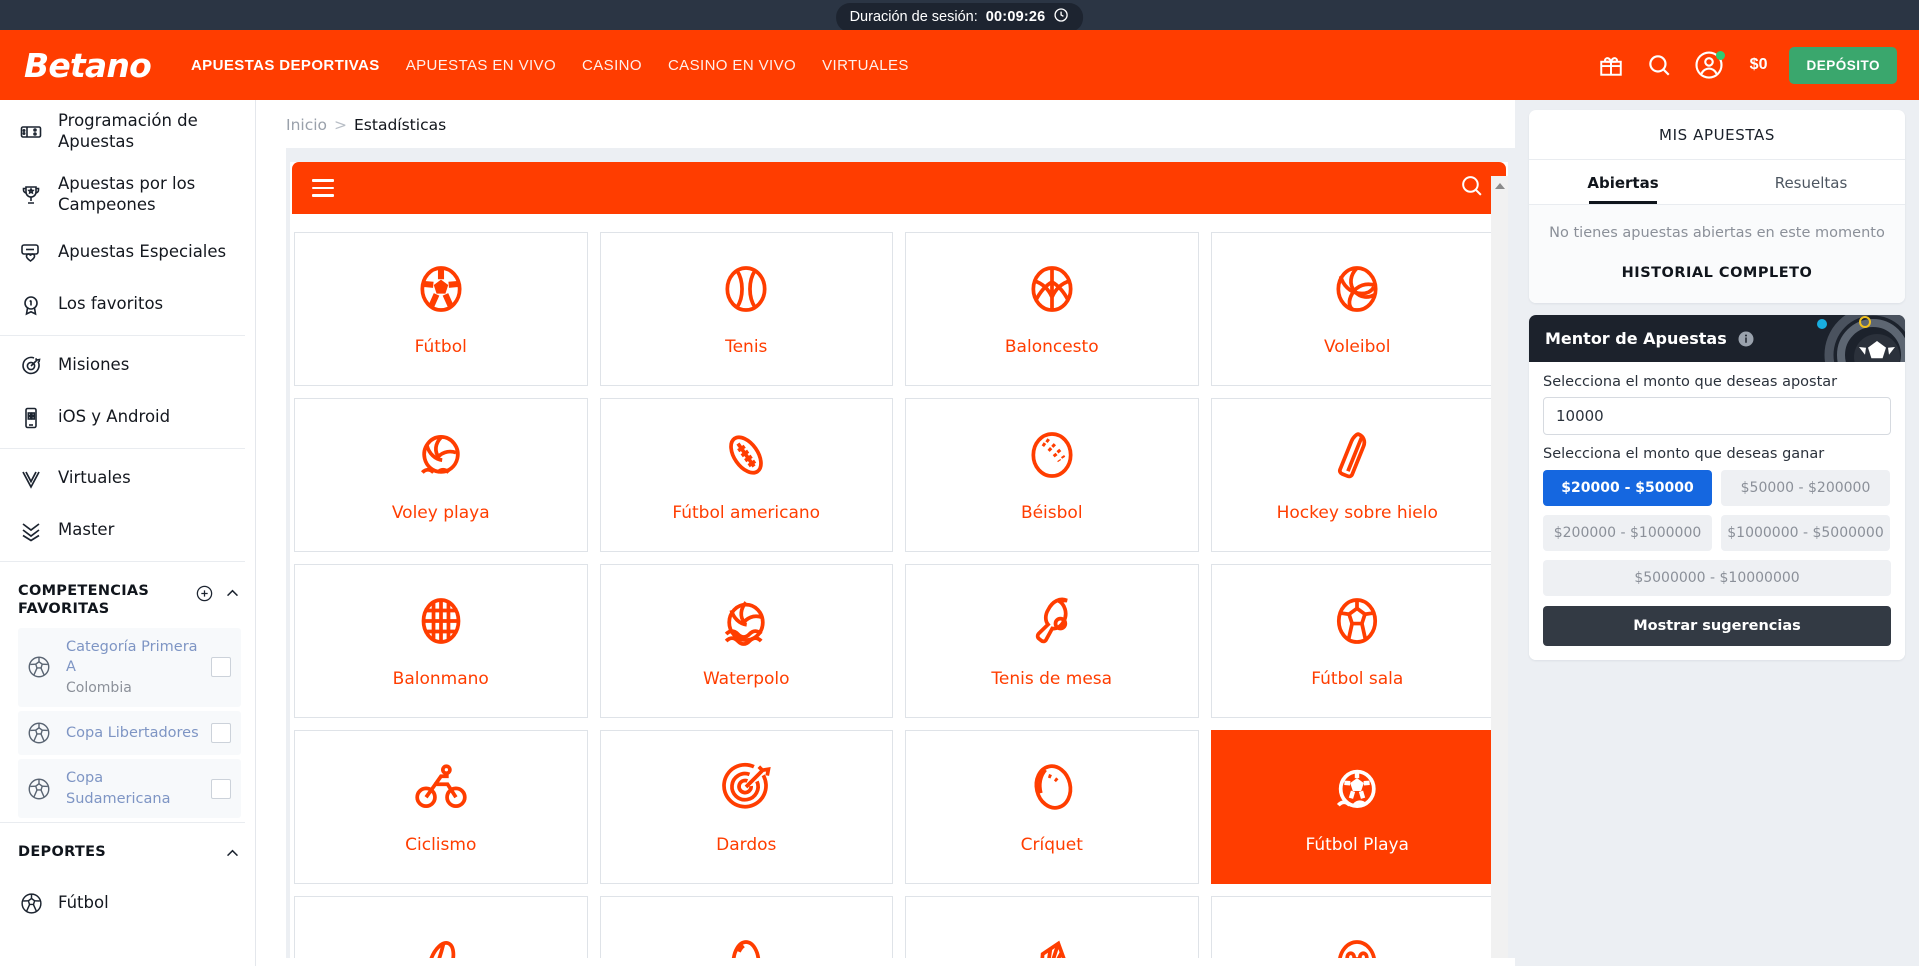  Describe the element at coordinates (1611, 65) in the screenshot. I see `gift-icon` at that location.